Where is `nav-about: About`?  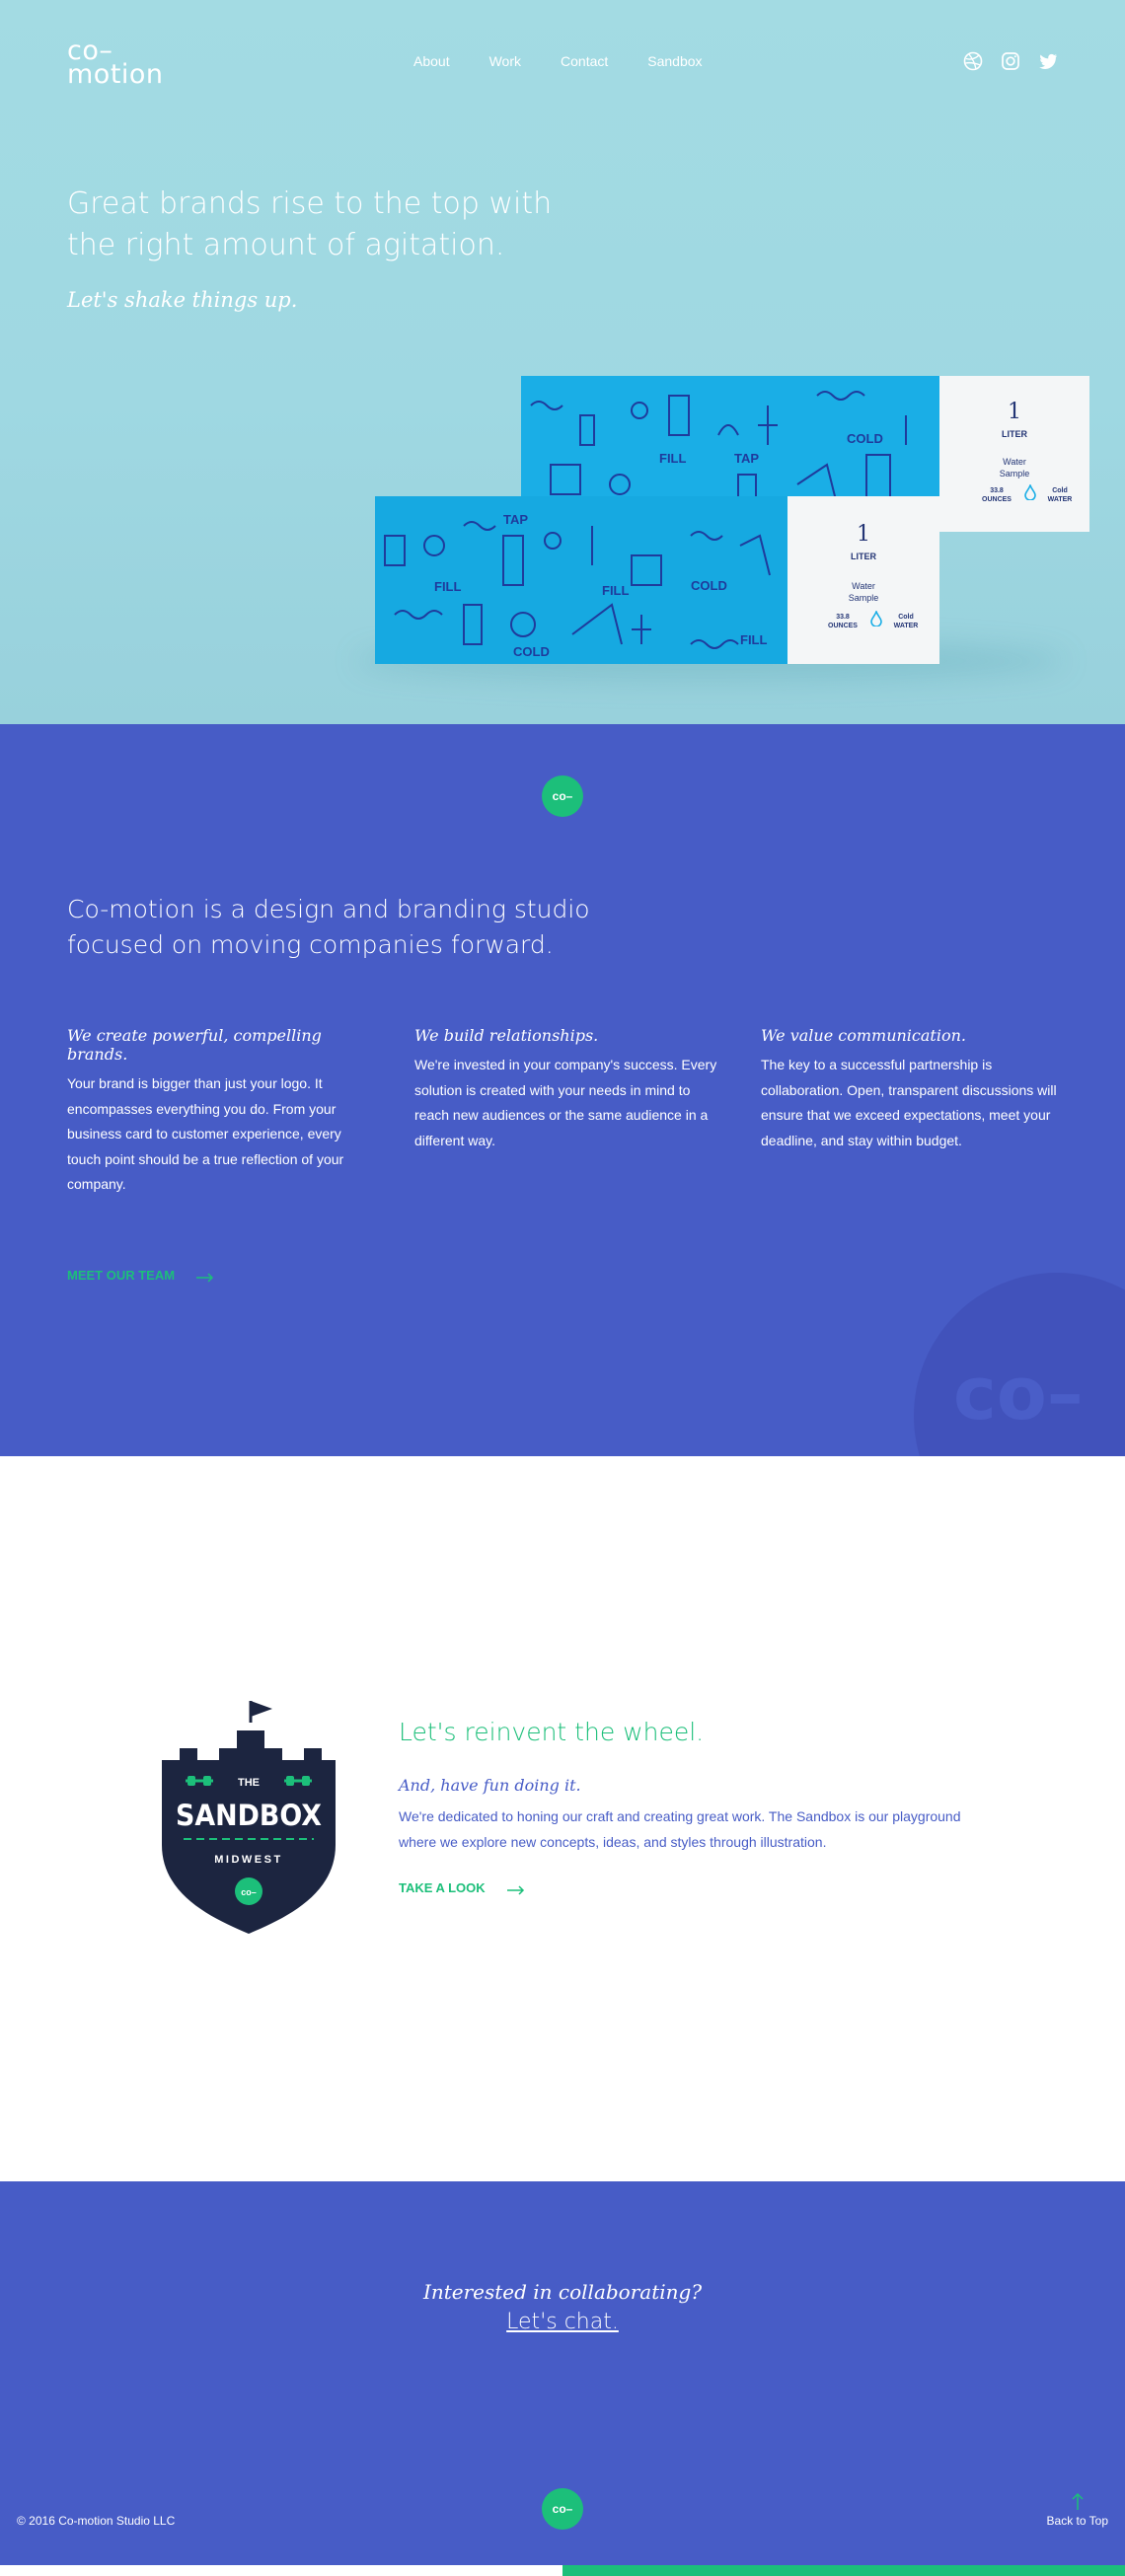 nav-about: About is located at coordinates (432, 61).